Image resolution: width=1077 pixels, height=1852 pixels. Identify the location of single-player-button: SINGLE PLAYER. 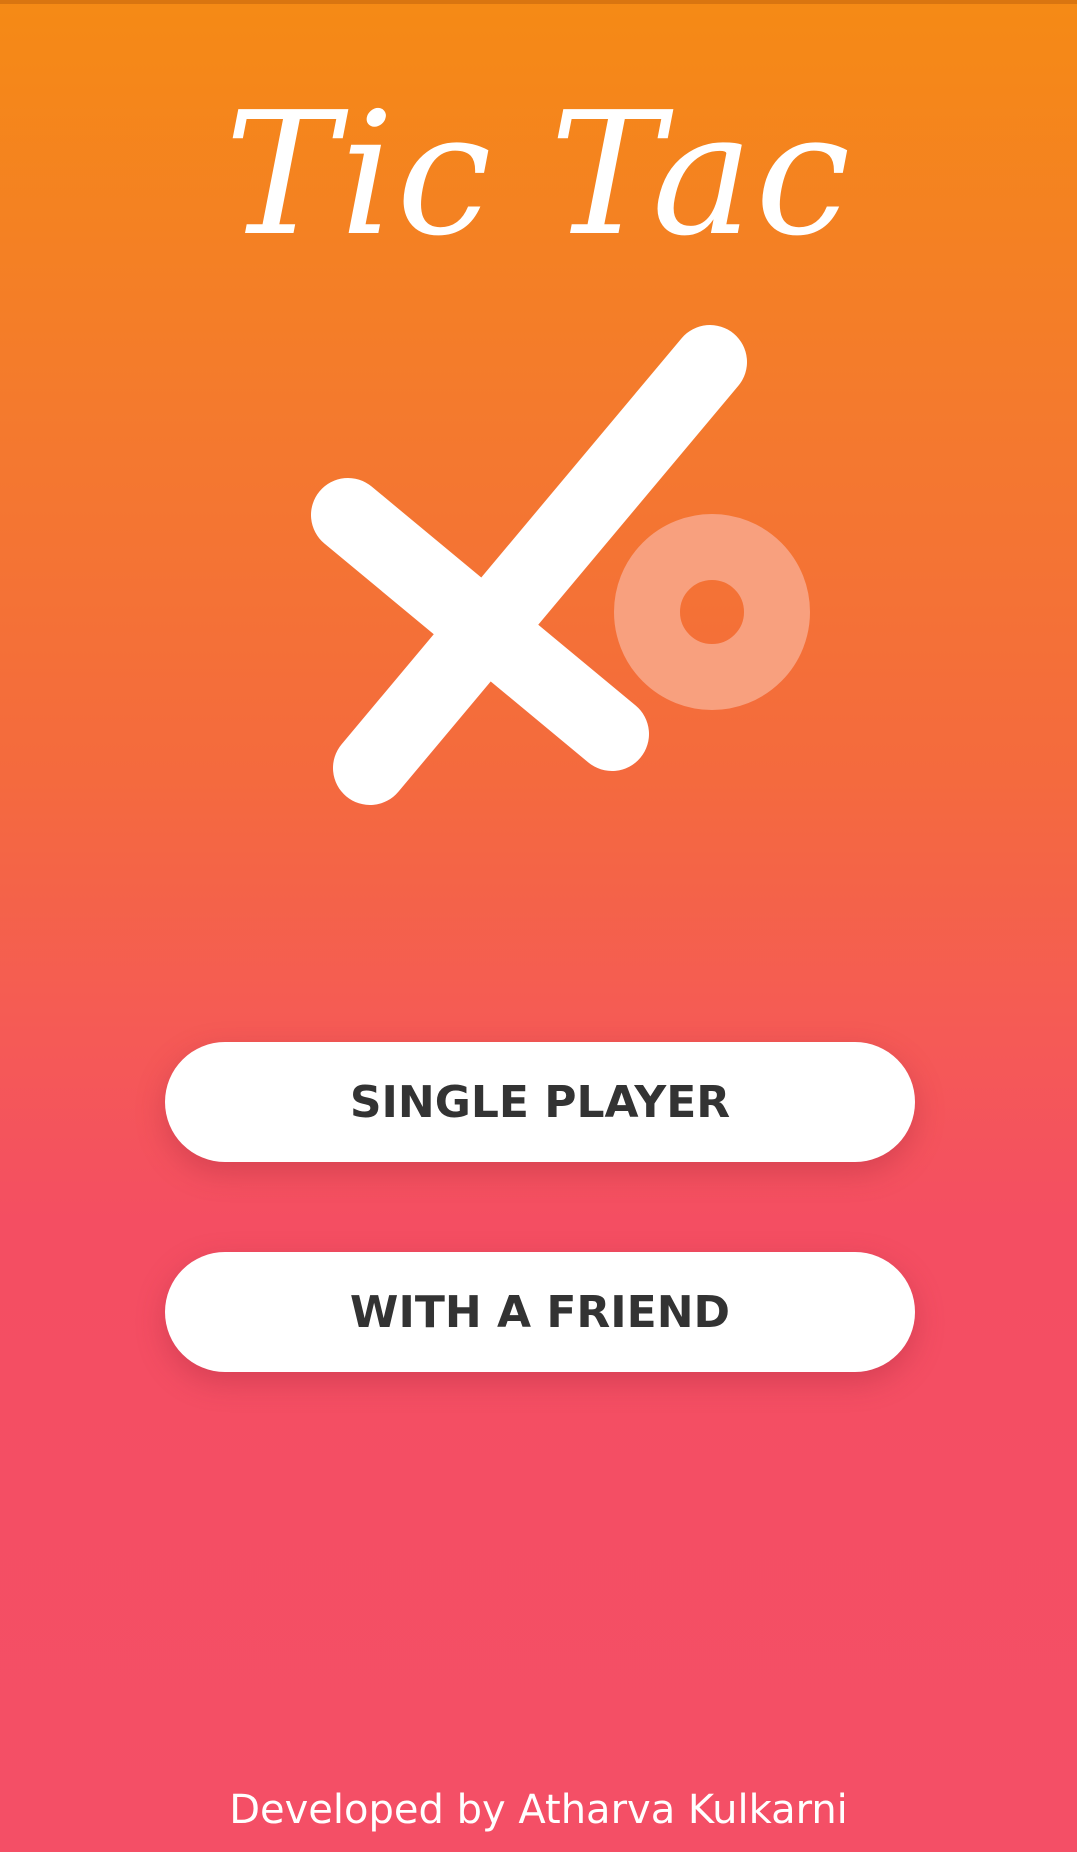
(540, 1102).